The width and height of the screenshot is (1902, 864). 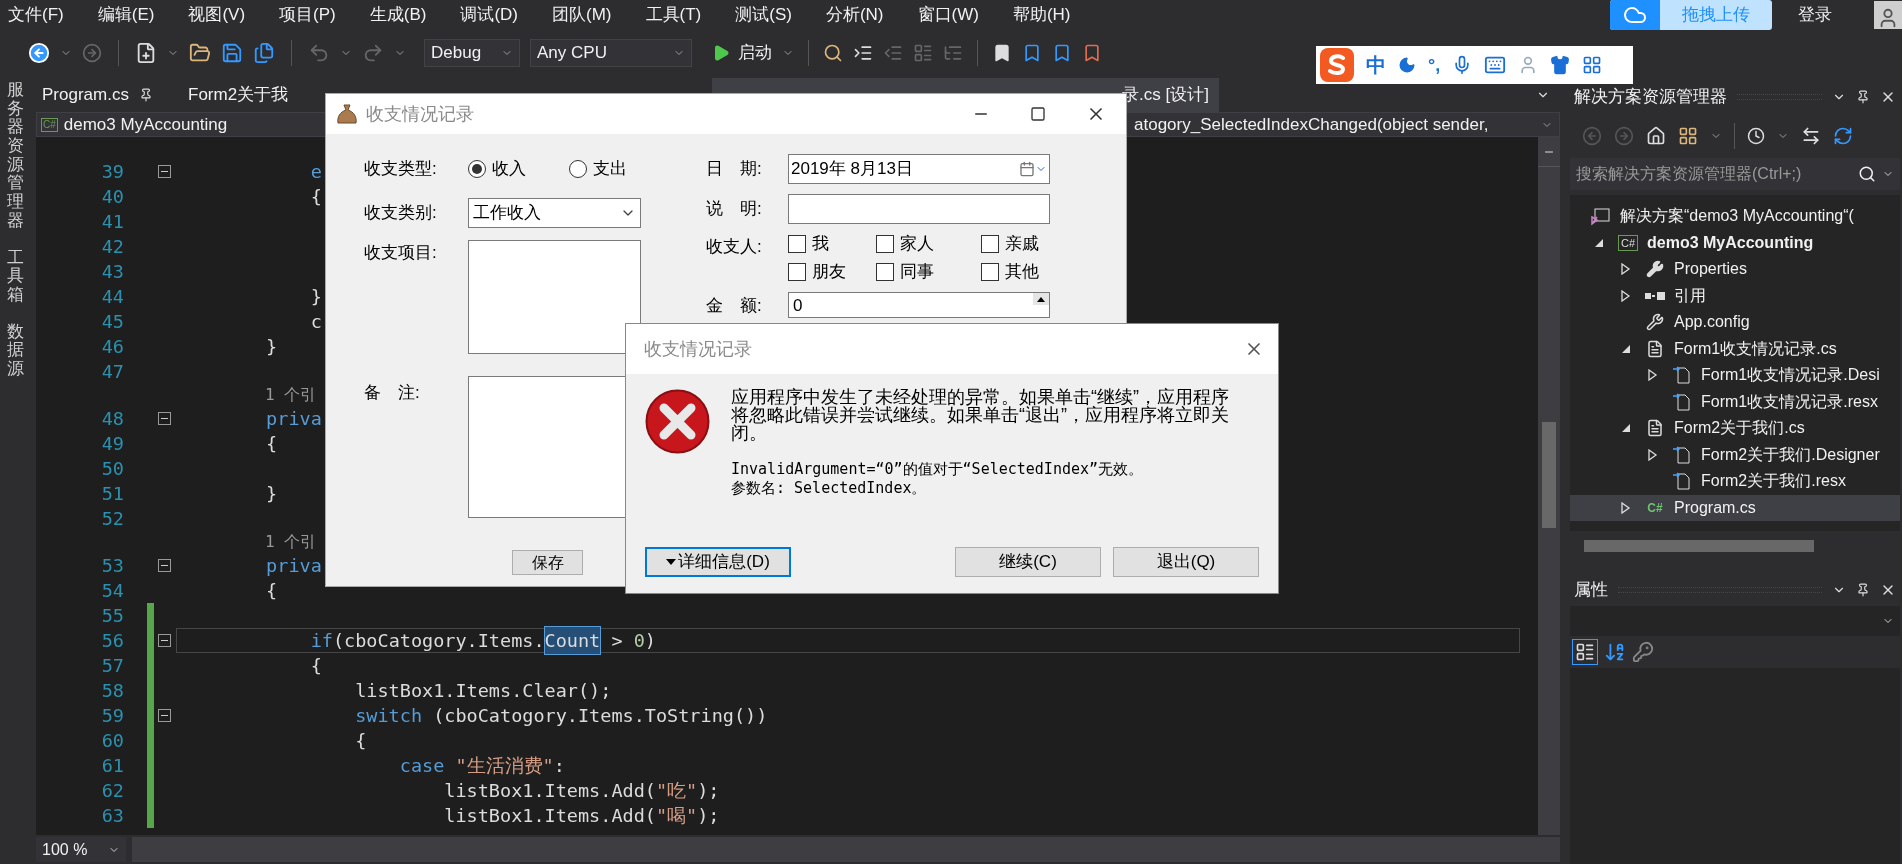 What do you see at coordinates (1434, 65) in the screenshot?
I see `punctuation-mode: °,` at bounding box center [1434, 65].